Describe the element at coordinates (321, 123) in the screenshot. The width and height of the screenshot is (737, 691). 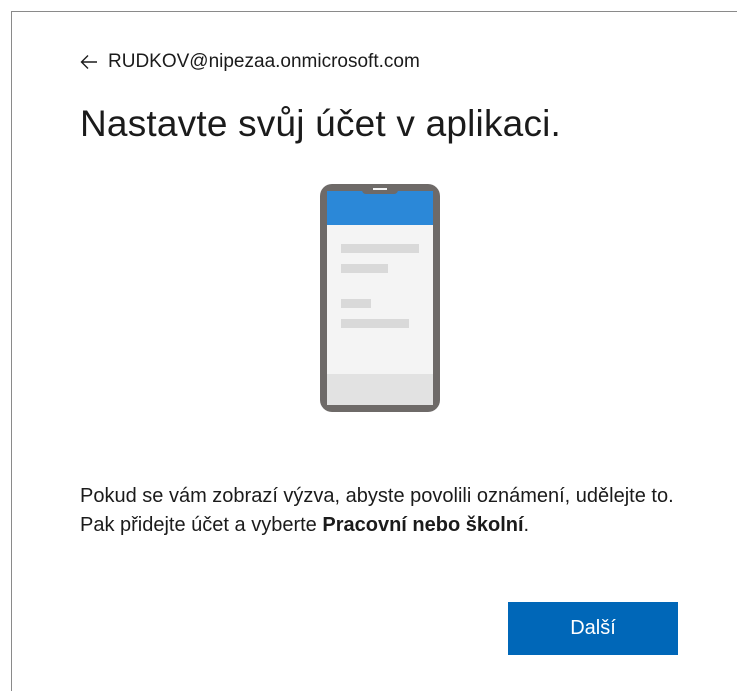
I see `page-title: Nastavte svůj účet v aplikaci.` at that location.